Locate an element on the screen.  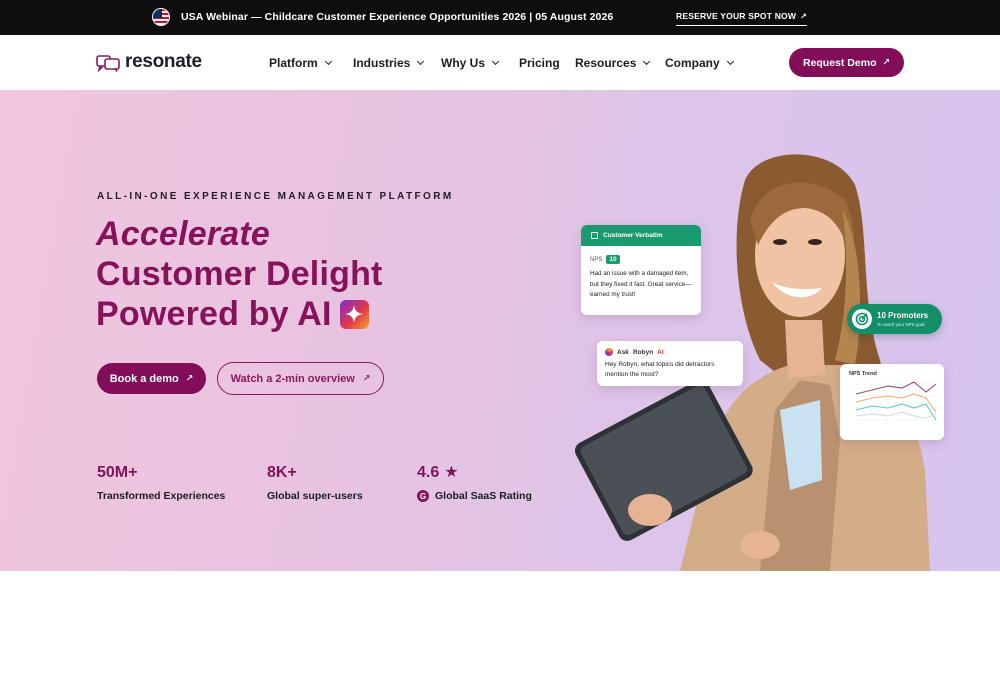
nav-item-label: Pricing is located at coordinates (539, 63).